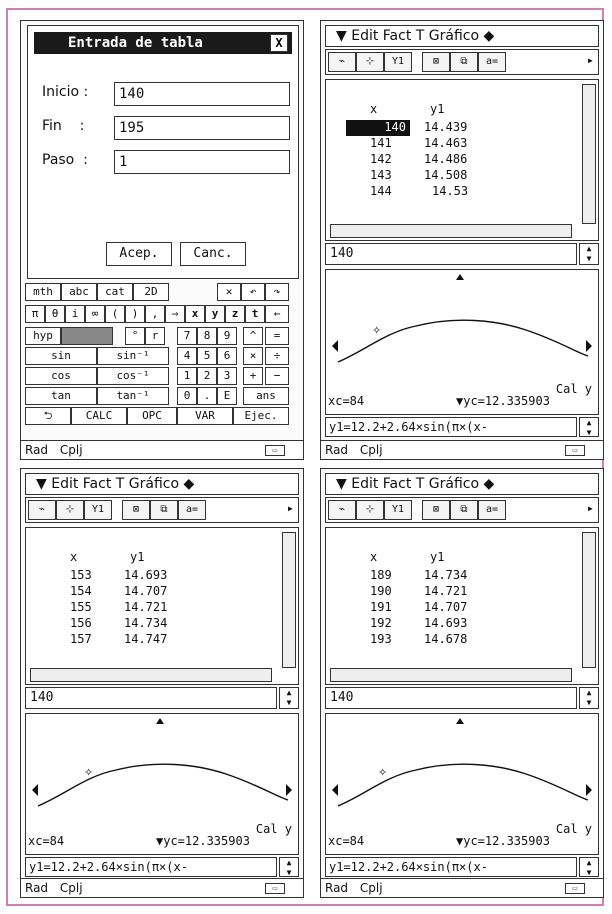 The height and width of the screenshot is (914, 612). What do you see at coordinates (590, 508) in the screenshot?
I see `toolbar-more-icon: ▸` at bounding box center [590, 508].